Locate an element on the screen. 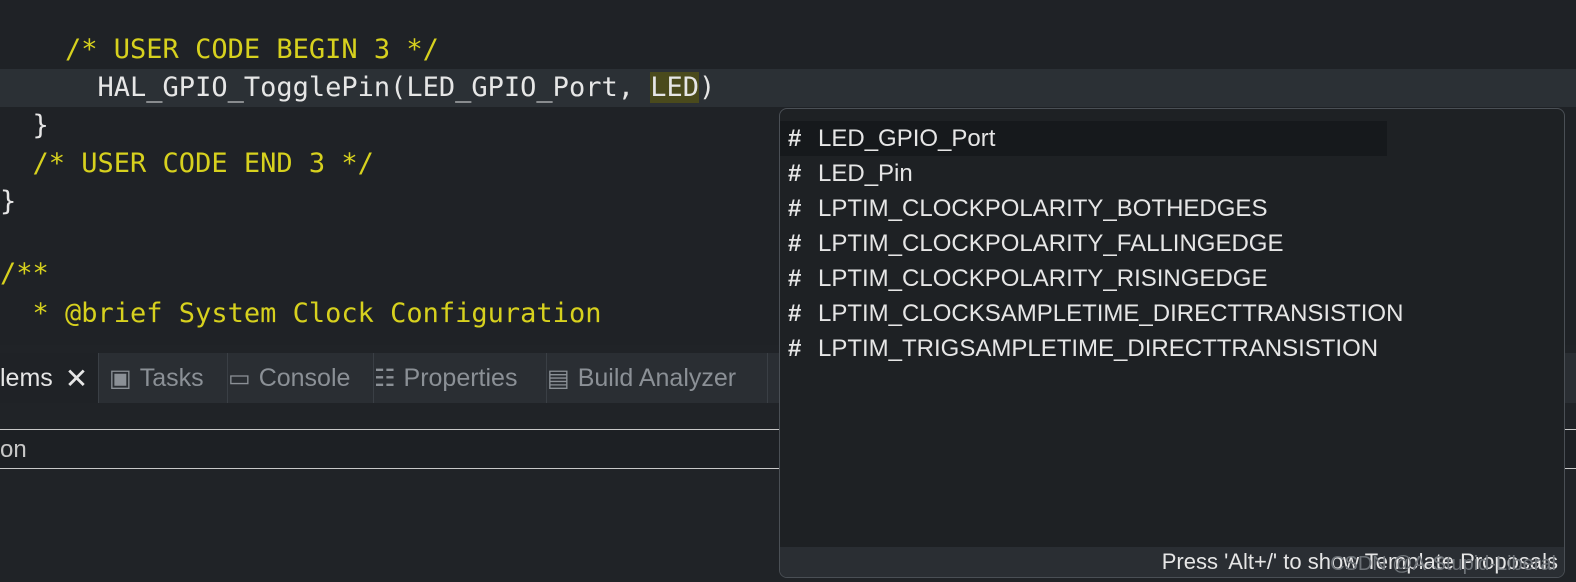 This screenshot has height=582, width=1576. tab-label: Properties is located at coordinates (460, 377).